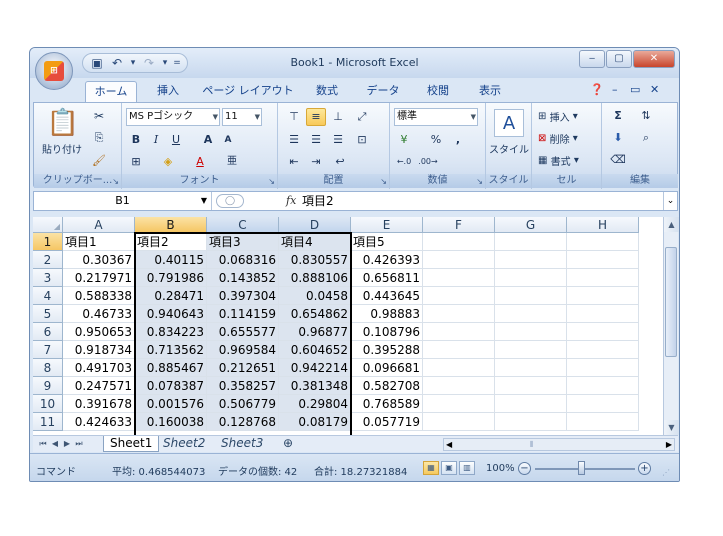 This screenshot has width=723, height=536. I want to click on cell-c5: 0.114159, so click(243, 314).